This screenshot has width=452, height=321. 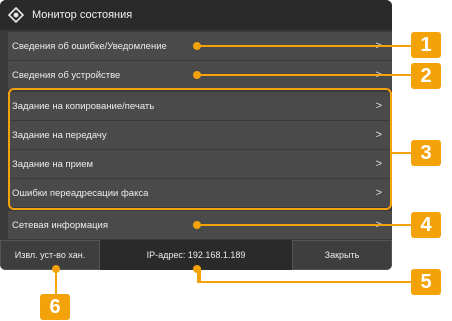 I want to click on remove-device-button: Извл. уст-во хан., so click(x=50, y=255).